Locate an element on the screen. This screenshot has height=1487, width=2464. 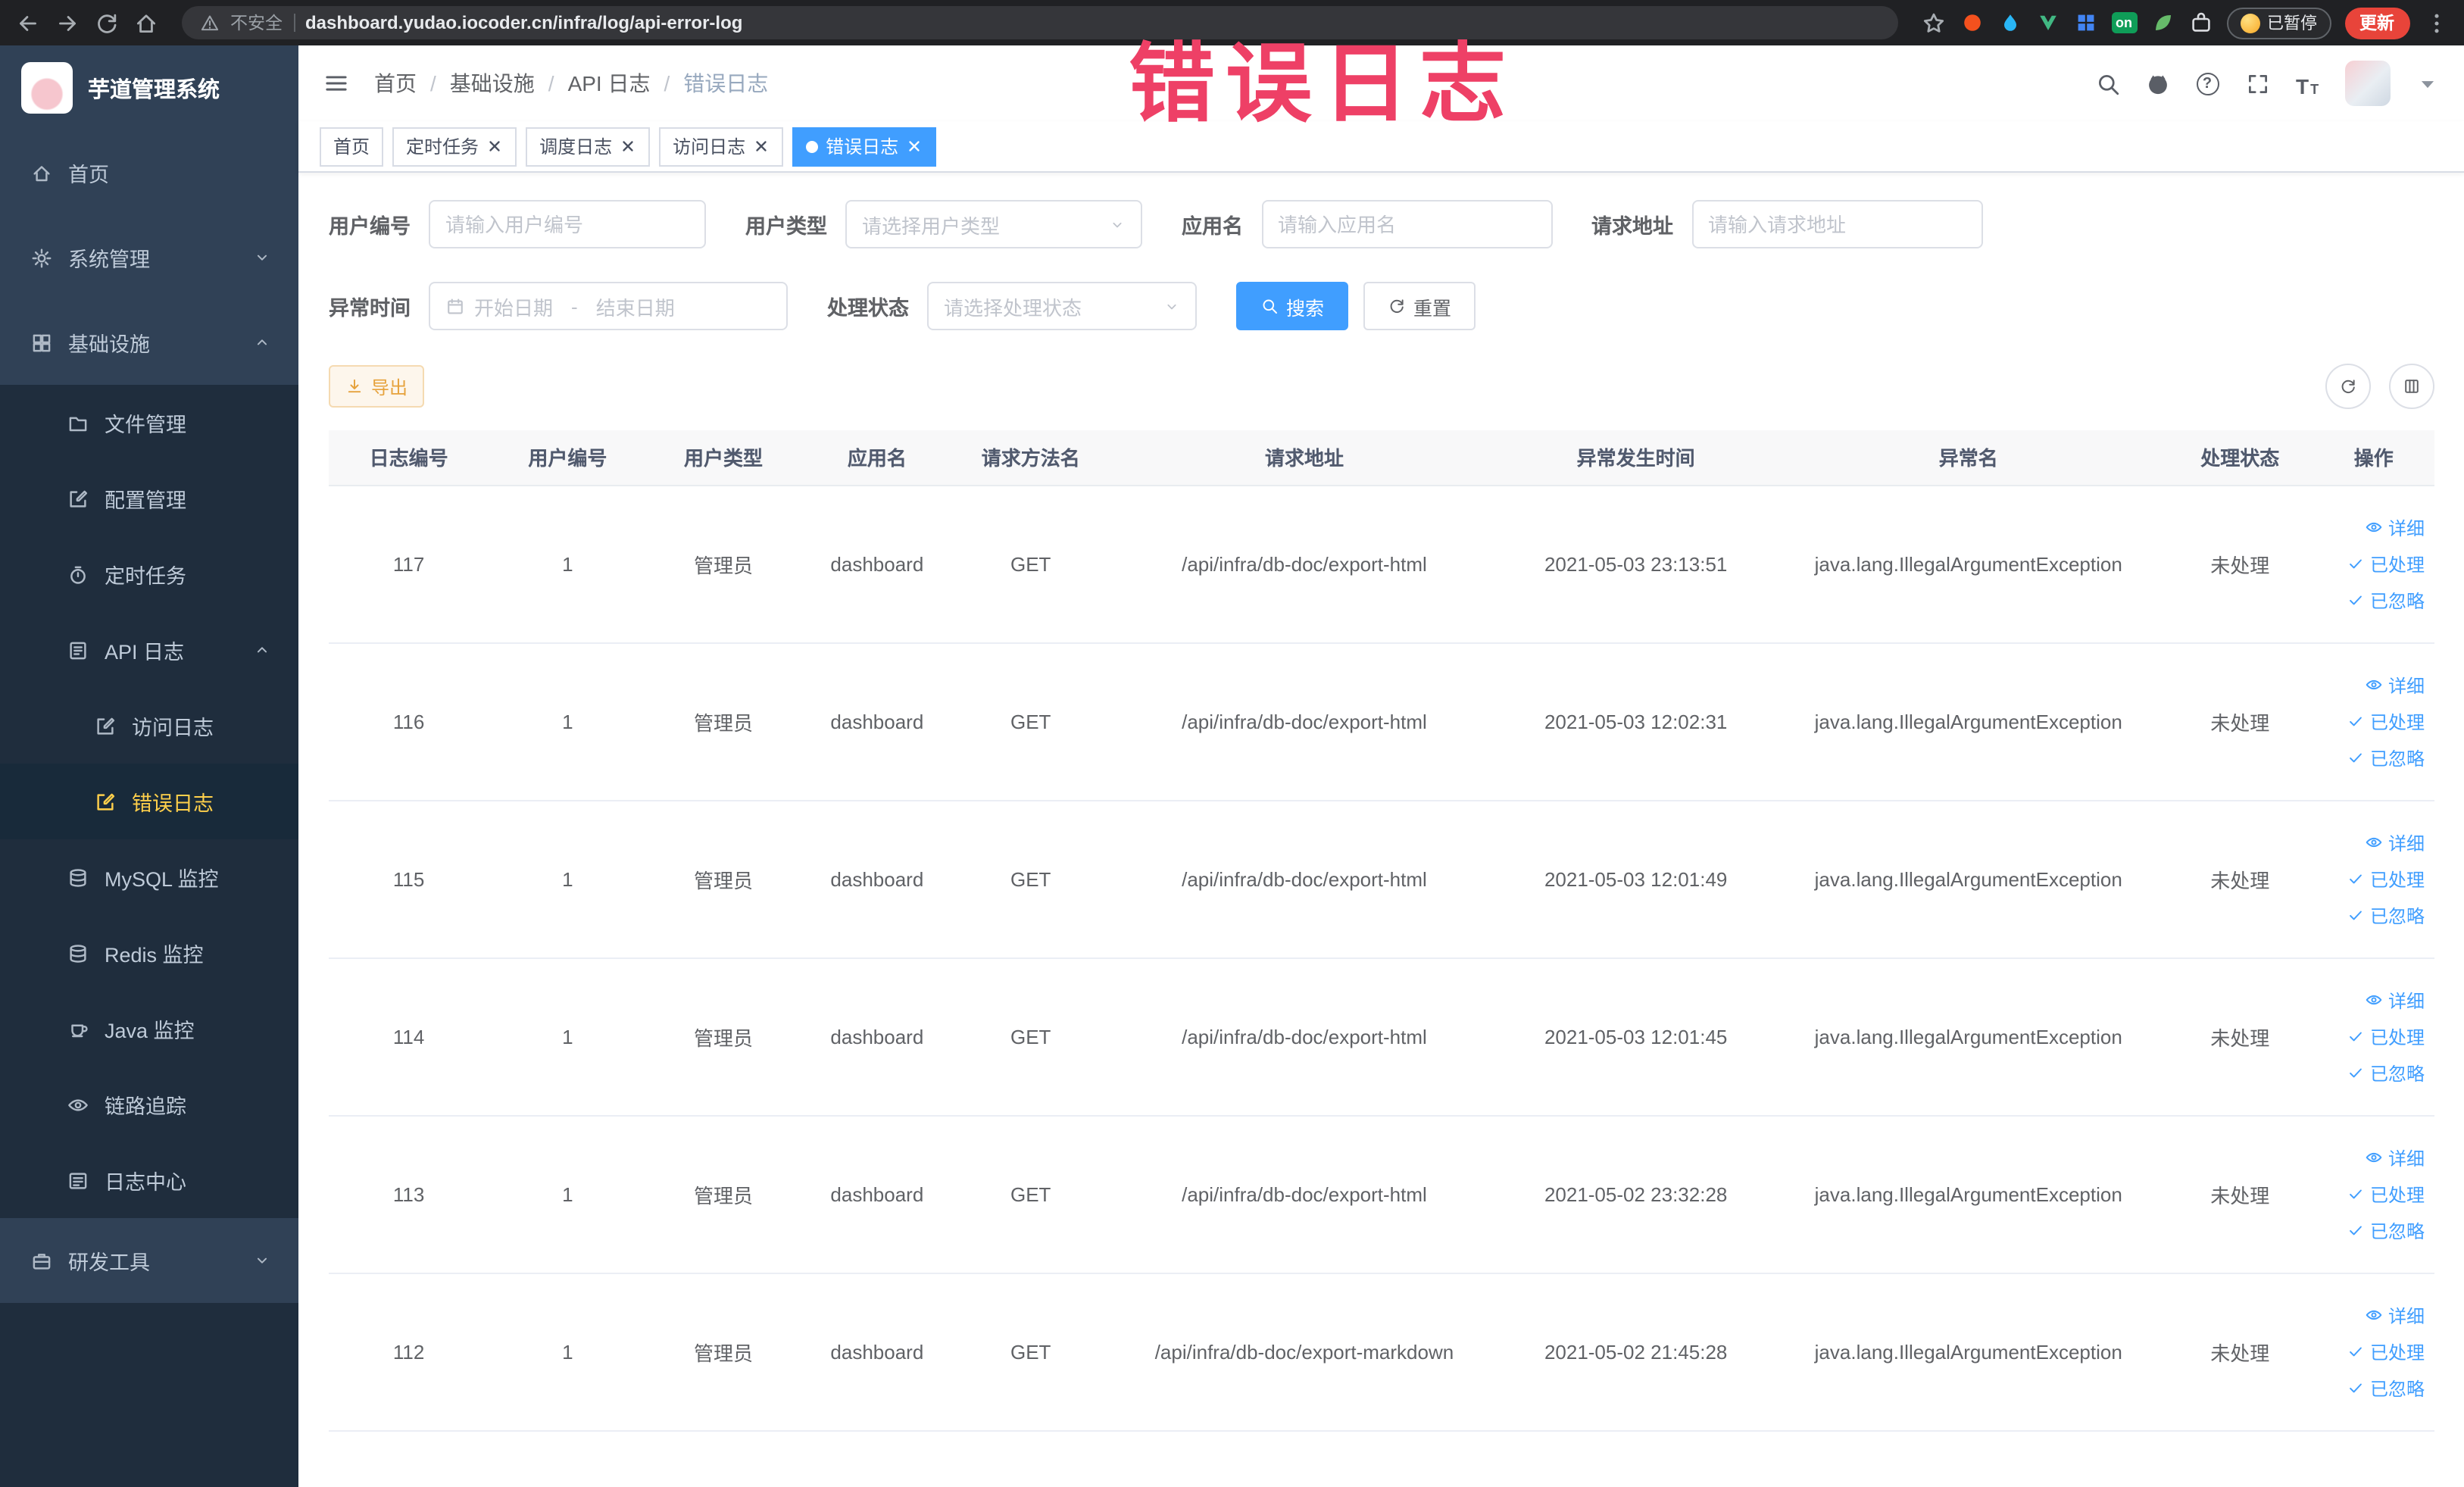
extension-puzzle-icon is located at coordinates (2200, 23).